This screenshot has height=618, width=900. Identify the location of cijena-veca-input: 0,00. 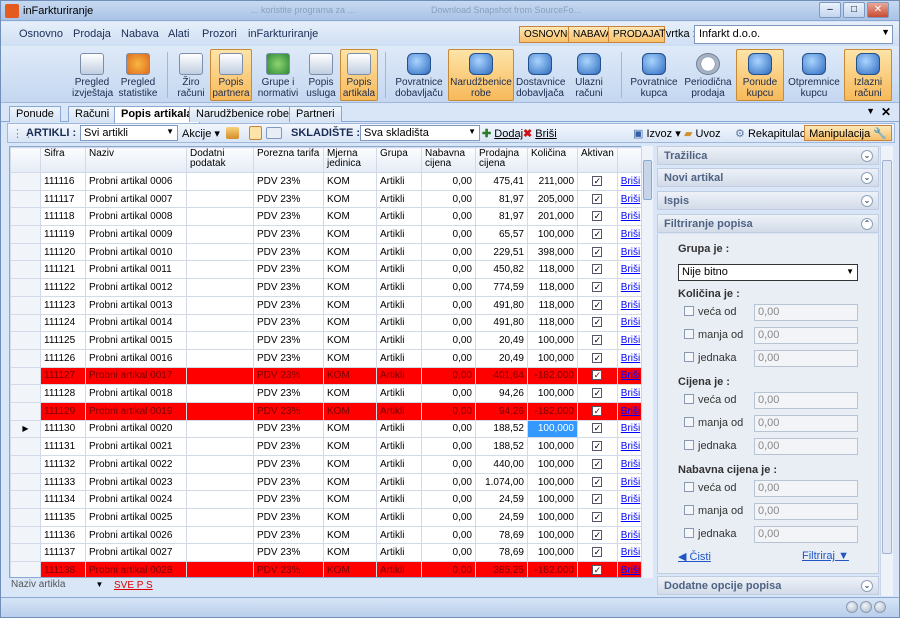
(806, 400).